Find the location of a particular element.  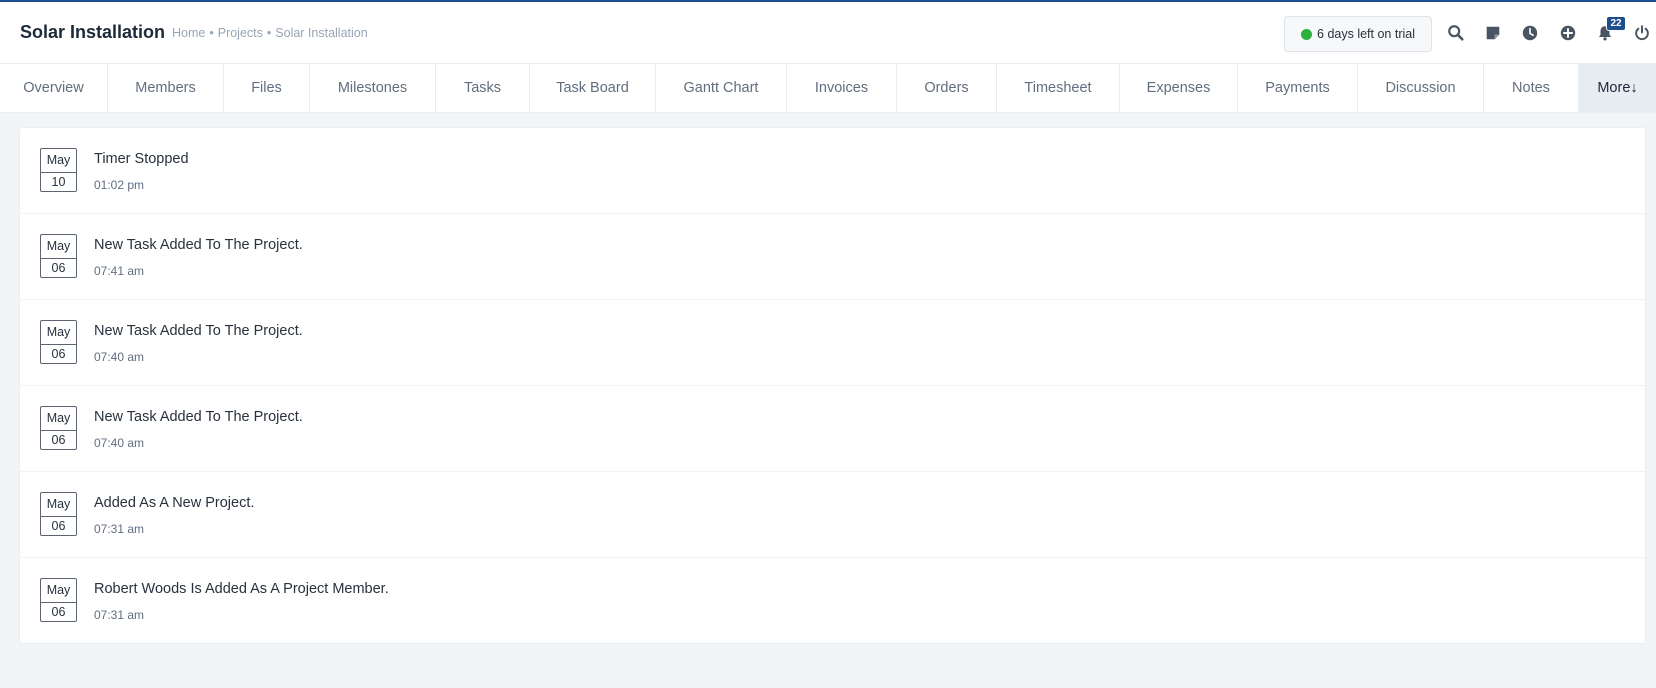

tab-expenses: Expenses is located at coordinates (1179, 88).